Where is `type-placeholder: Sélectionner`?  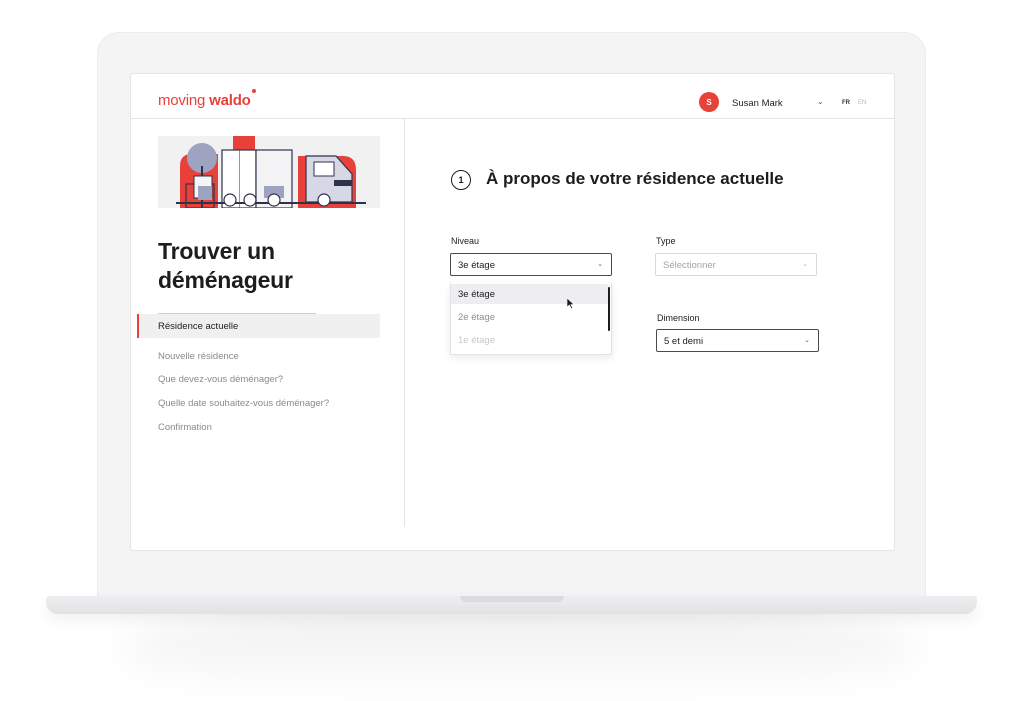
type-placeholder: Sélectionner is located at coordinates (689, 265).